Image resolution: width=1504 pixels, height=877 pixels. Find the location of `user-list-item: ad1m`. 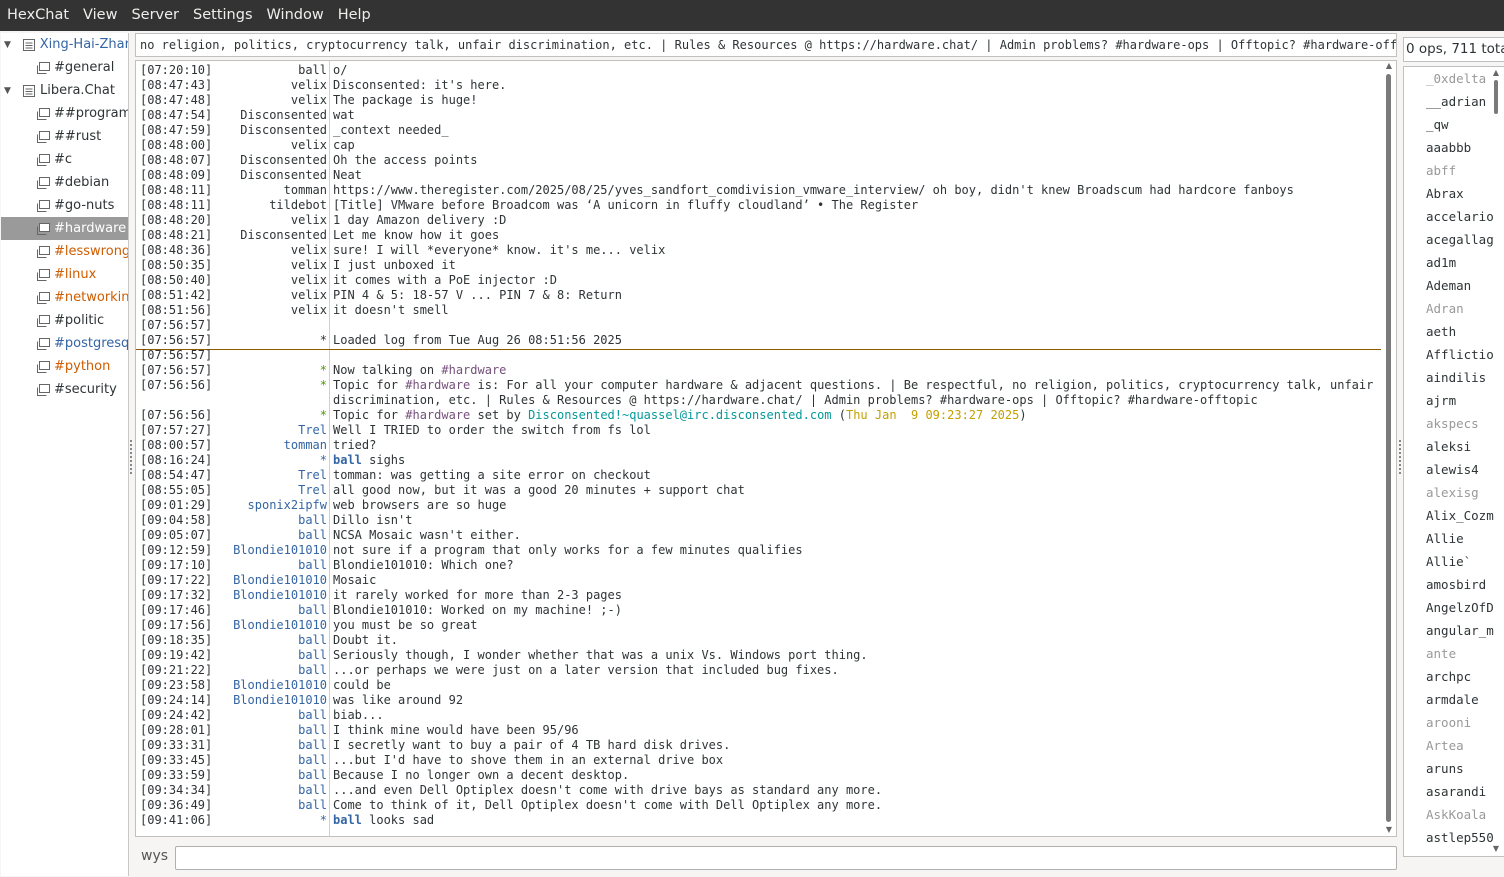

user-list-item: ad1m is located at coordinates (1441, 262).